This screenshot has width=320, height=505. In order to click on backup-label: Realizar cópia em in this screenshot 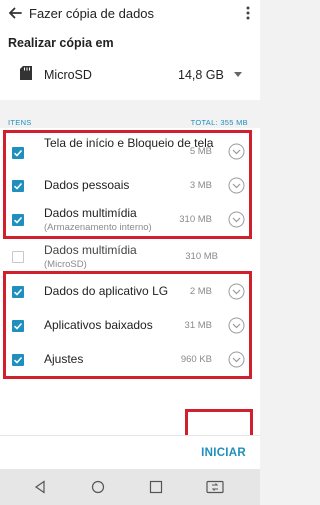, I will do `click(61, 43)`.